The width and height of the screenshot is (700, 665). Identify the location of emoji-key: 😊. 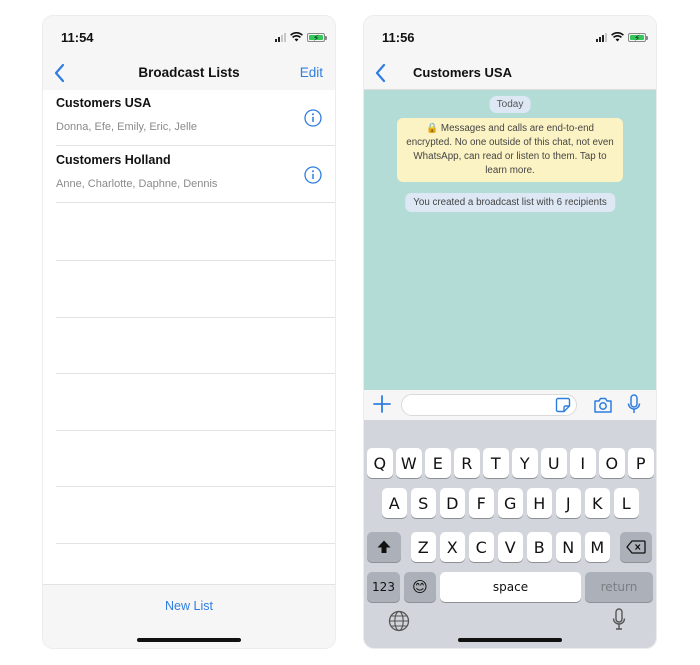
(420, 587).